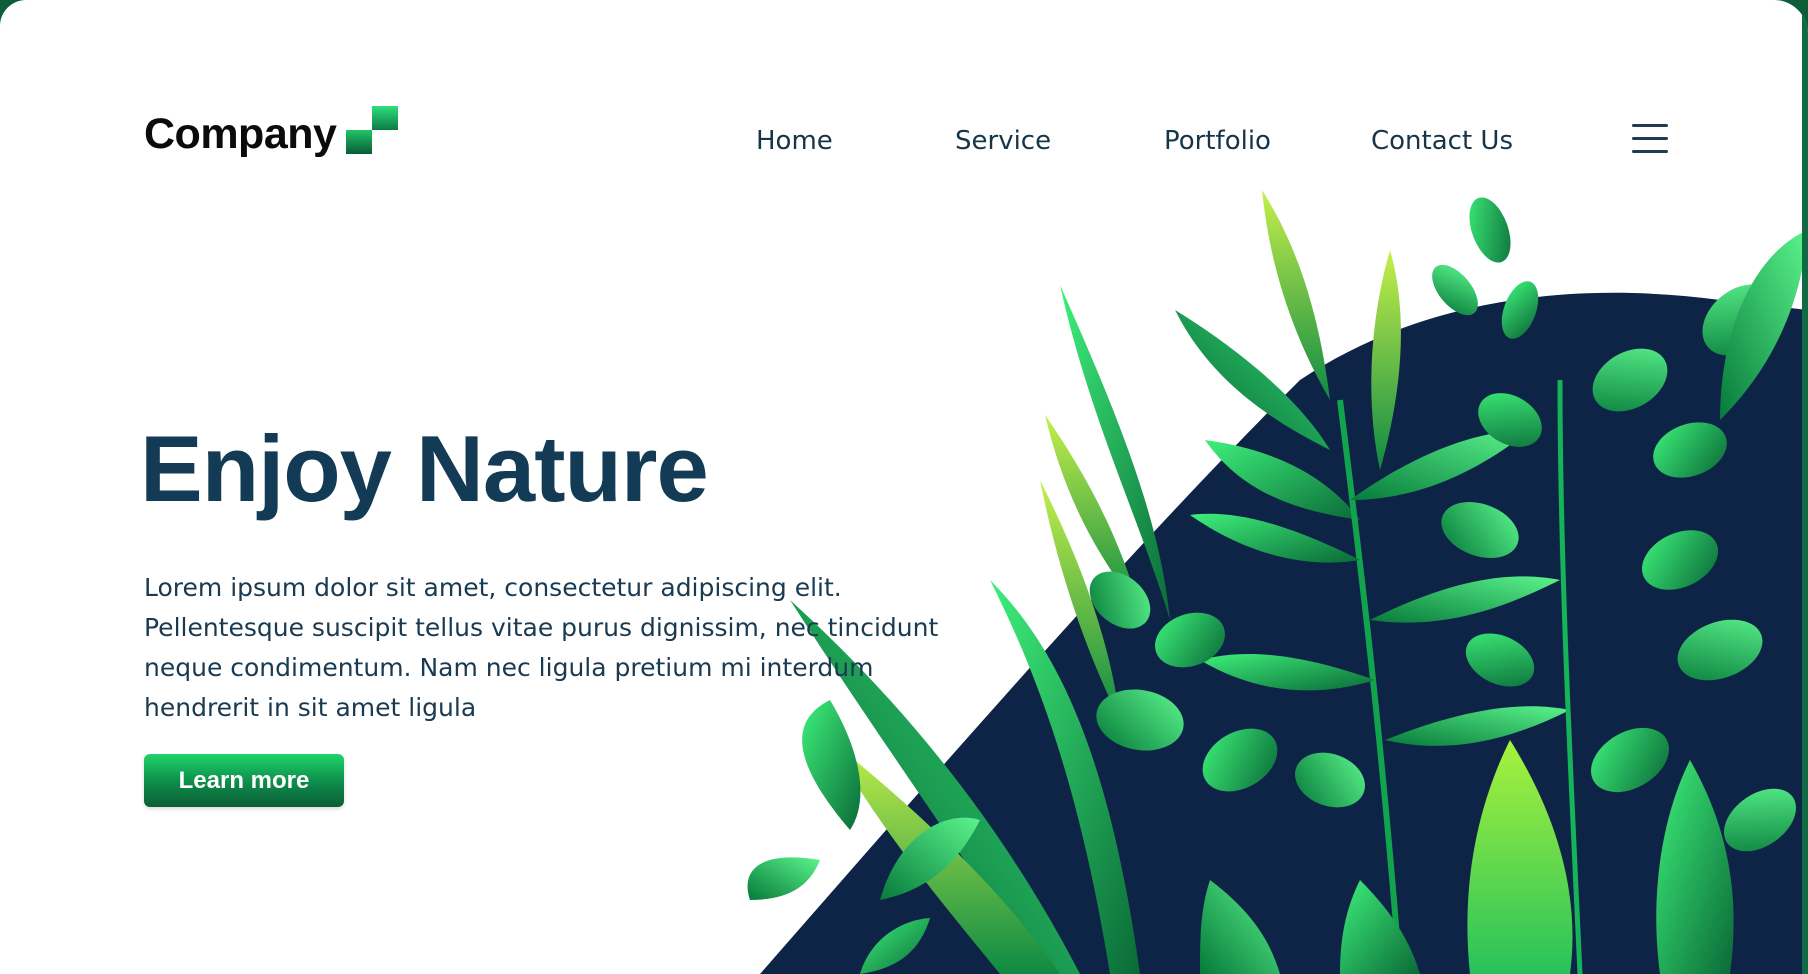 This screenshot has height=974, width=1808. What do you see at coordinates (1442, 141) in the screenshot?
I see `nav-contact-us: Contact Us` at bounding box center [1442, 141].